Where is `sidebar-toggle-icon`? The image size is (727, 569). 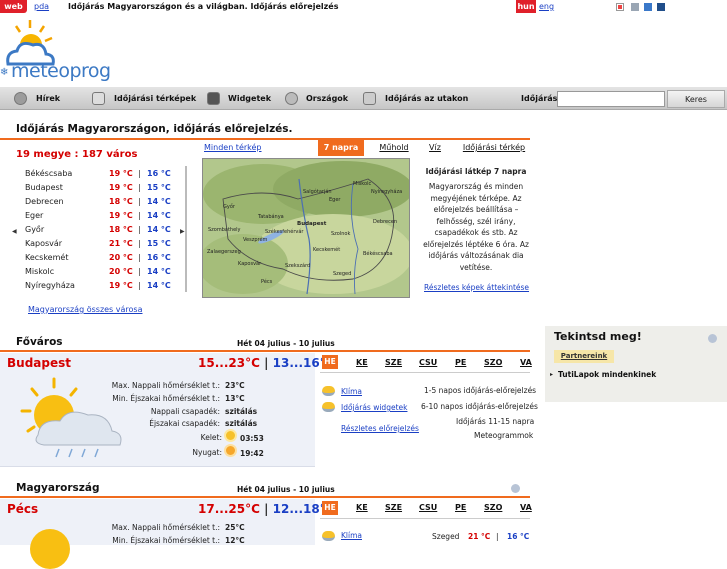
sidebar-toggle-icon is located at coordinates (712, 338).